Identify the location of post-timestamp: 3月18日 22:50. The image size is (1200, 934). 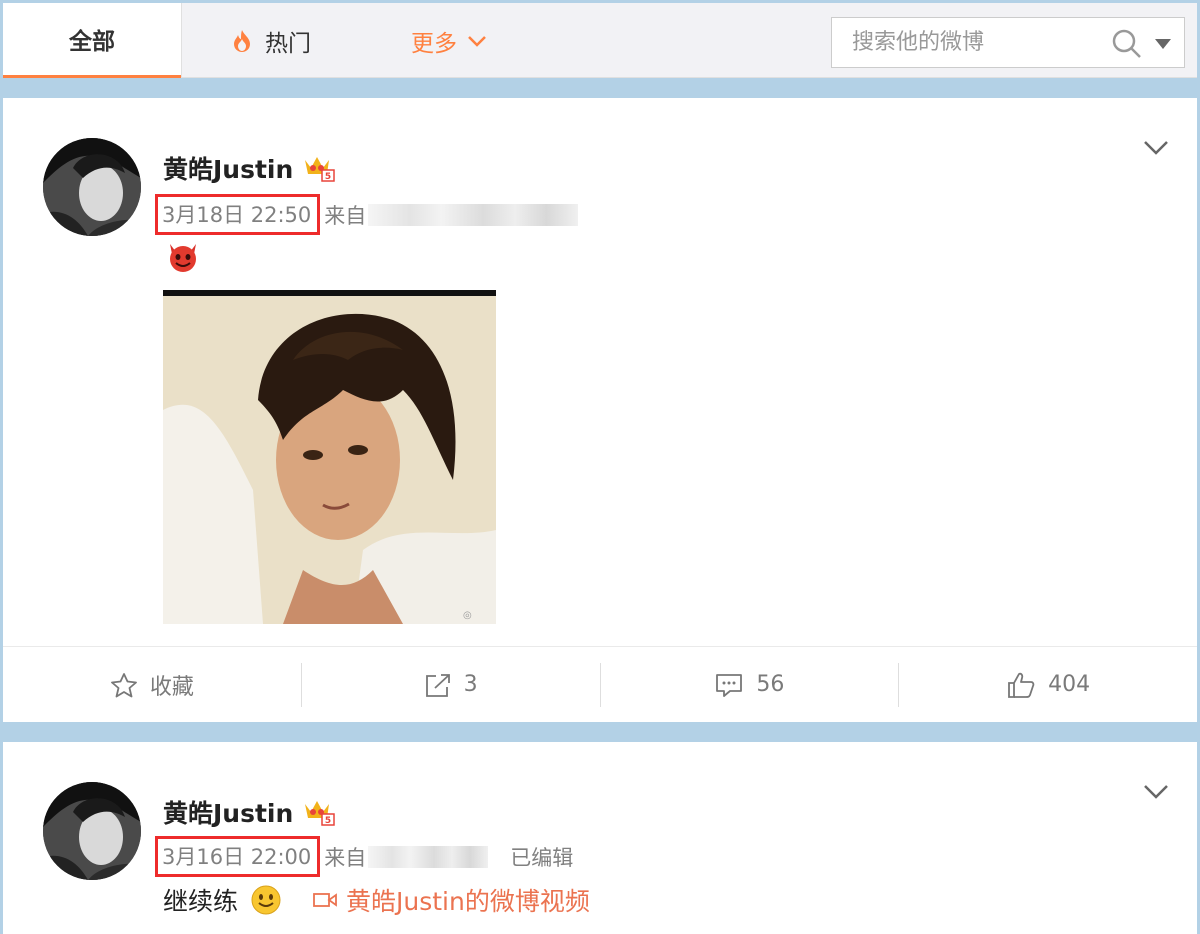
(238, 214).